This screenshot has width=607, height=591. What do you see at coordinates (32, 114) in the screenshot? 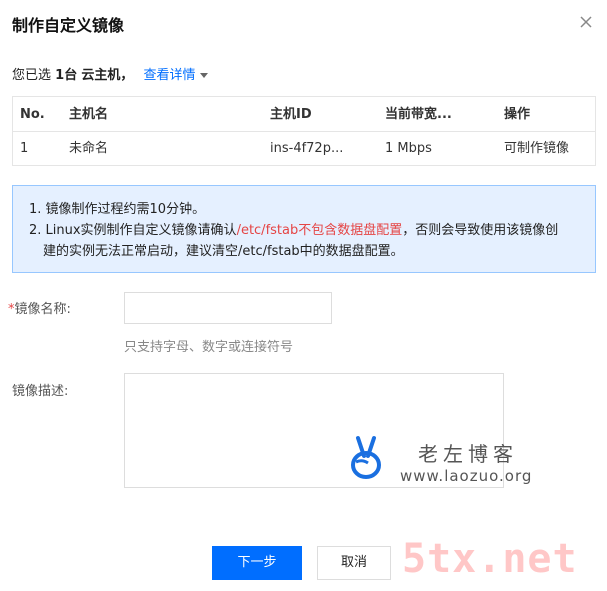
I see `header-no: No.` at bounding box center [32, 114].